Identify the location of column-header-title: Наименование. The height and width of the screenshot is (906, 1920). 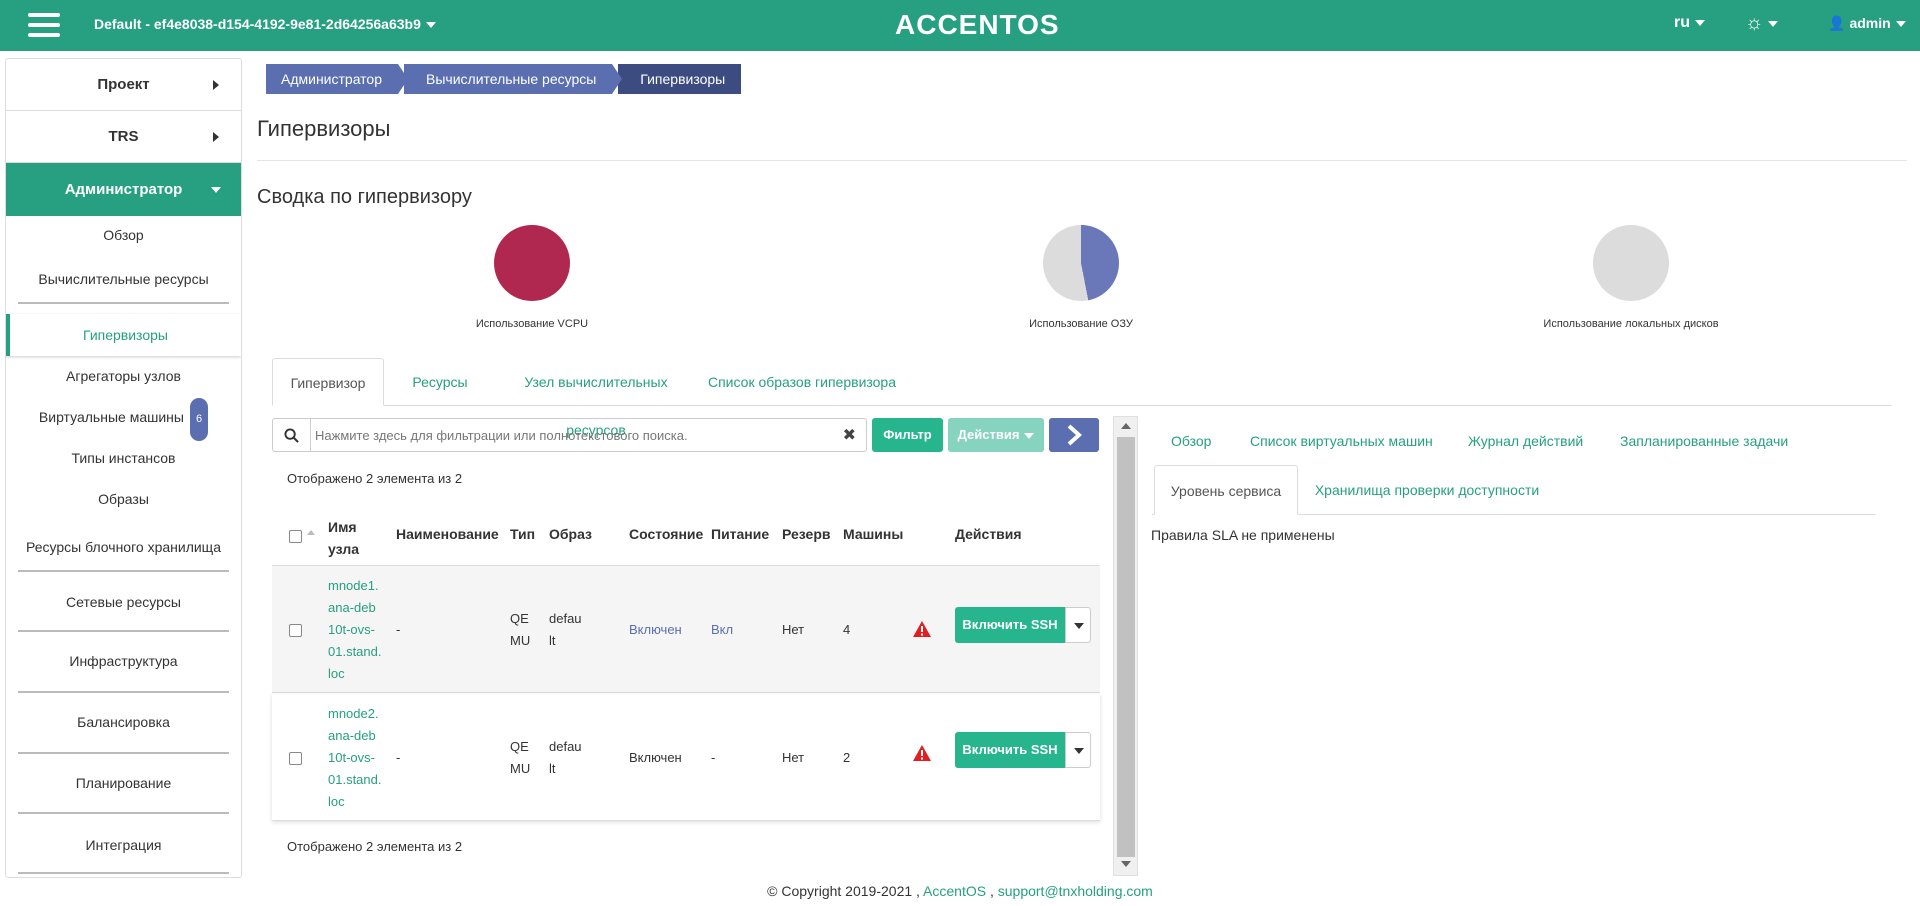
(447, 534).